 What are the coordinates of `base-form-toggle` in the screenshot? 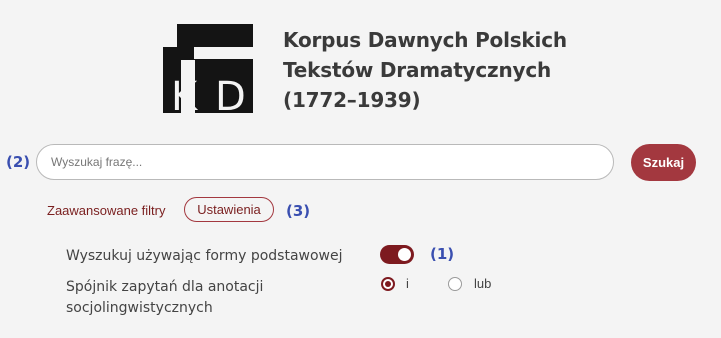 It's located at (397, 254).